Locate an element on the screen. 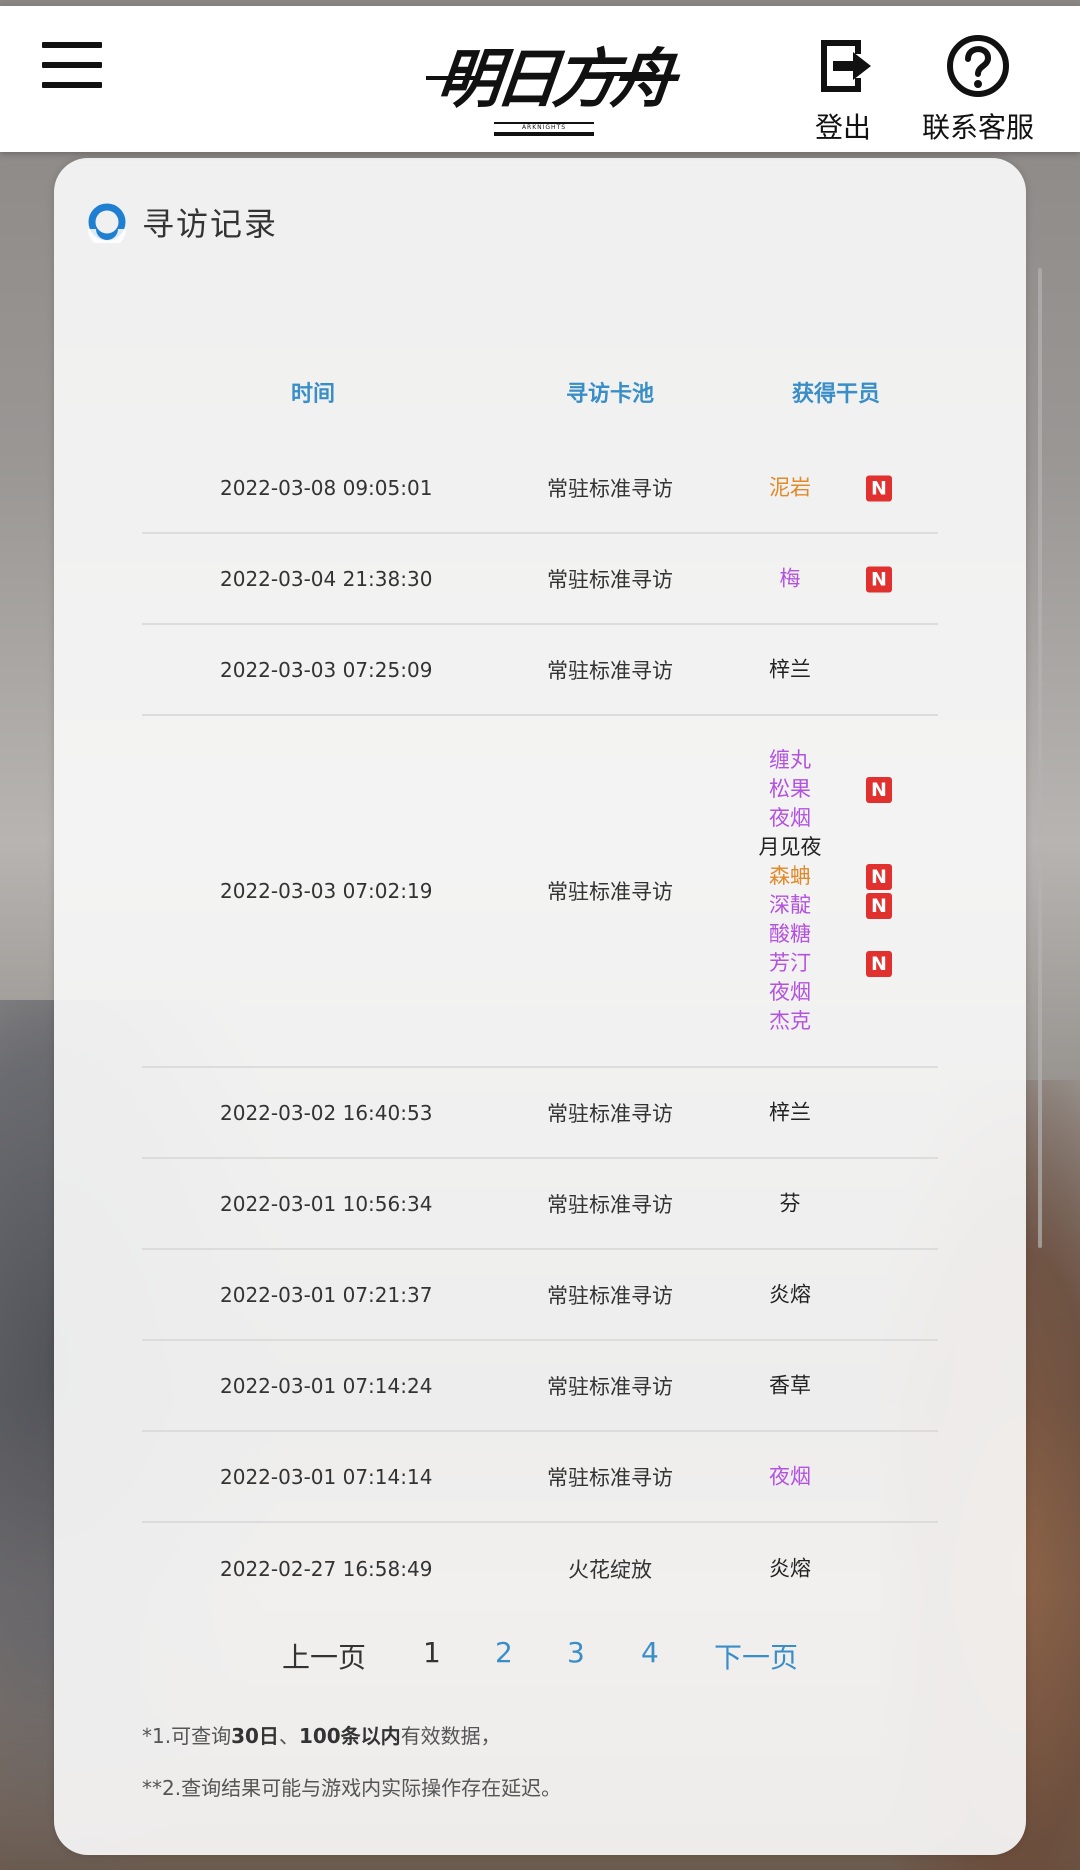  record-time: 2022-03-01 07:14:14 is located at coordinates (326, 1476).